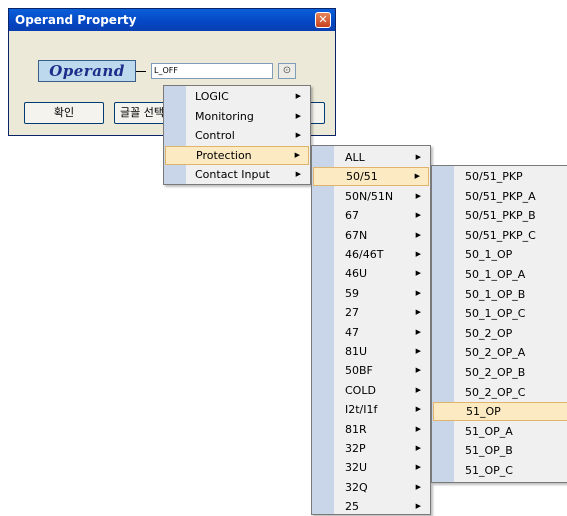 This screenshot has height=516, width=567. What do you see at coordinates (359, 371) in the screenshot?
I see `menu-item-label: 50BF` at bounding box center [359, 371].